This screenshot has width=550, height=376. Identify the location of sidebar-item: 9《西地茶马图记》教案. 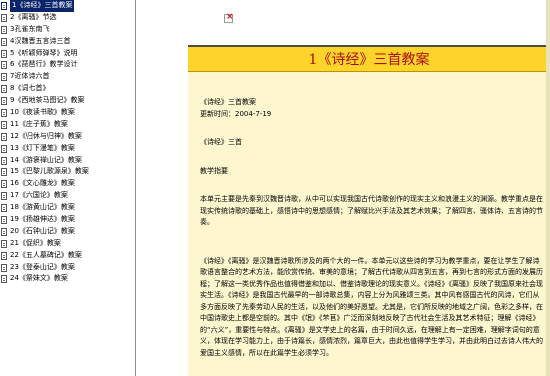
(67, 101).